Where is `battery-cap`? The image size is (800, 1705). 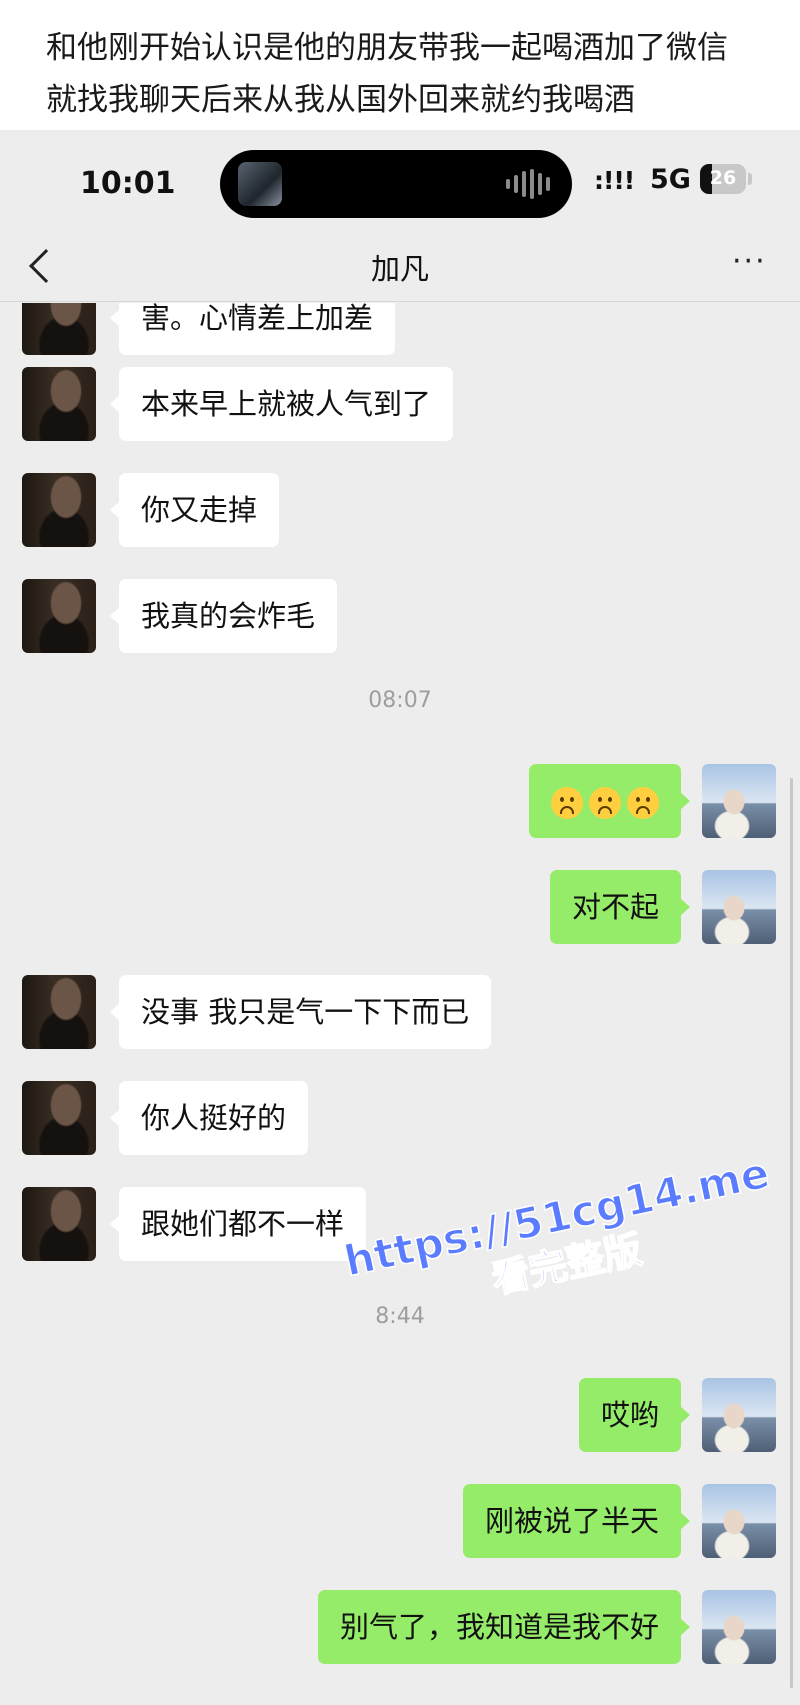 battery-cap is located at coordinates (750, 179).